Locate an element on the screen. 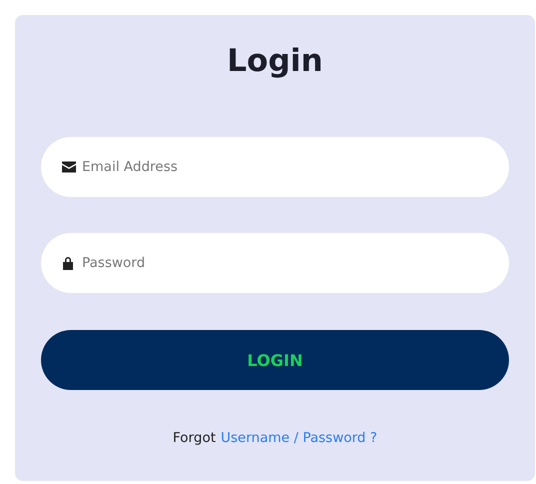 Image resolution: width=536 pixels, height=484 pixels. input-field: Password is located at coordinates (275, 263).